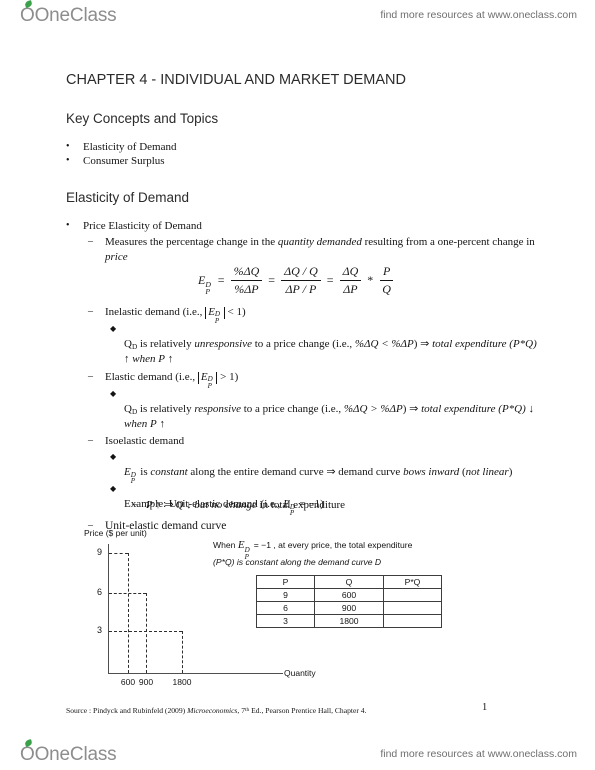 Image resolution: width=595 pixels, height=770 pixels. What do you see at coordinates (145, 441) in the screenshot?
I see `isoelastic-demand-heading: Isoelastic demand` at bounding box center [145, 441].